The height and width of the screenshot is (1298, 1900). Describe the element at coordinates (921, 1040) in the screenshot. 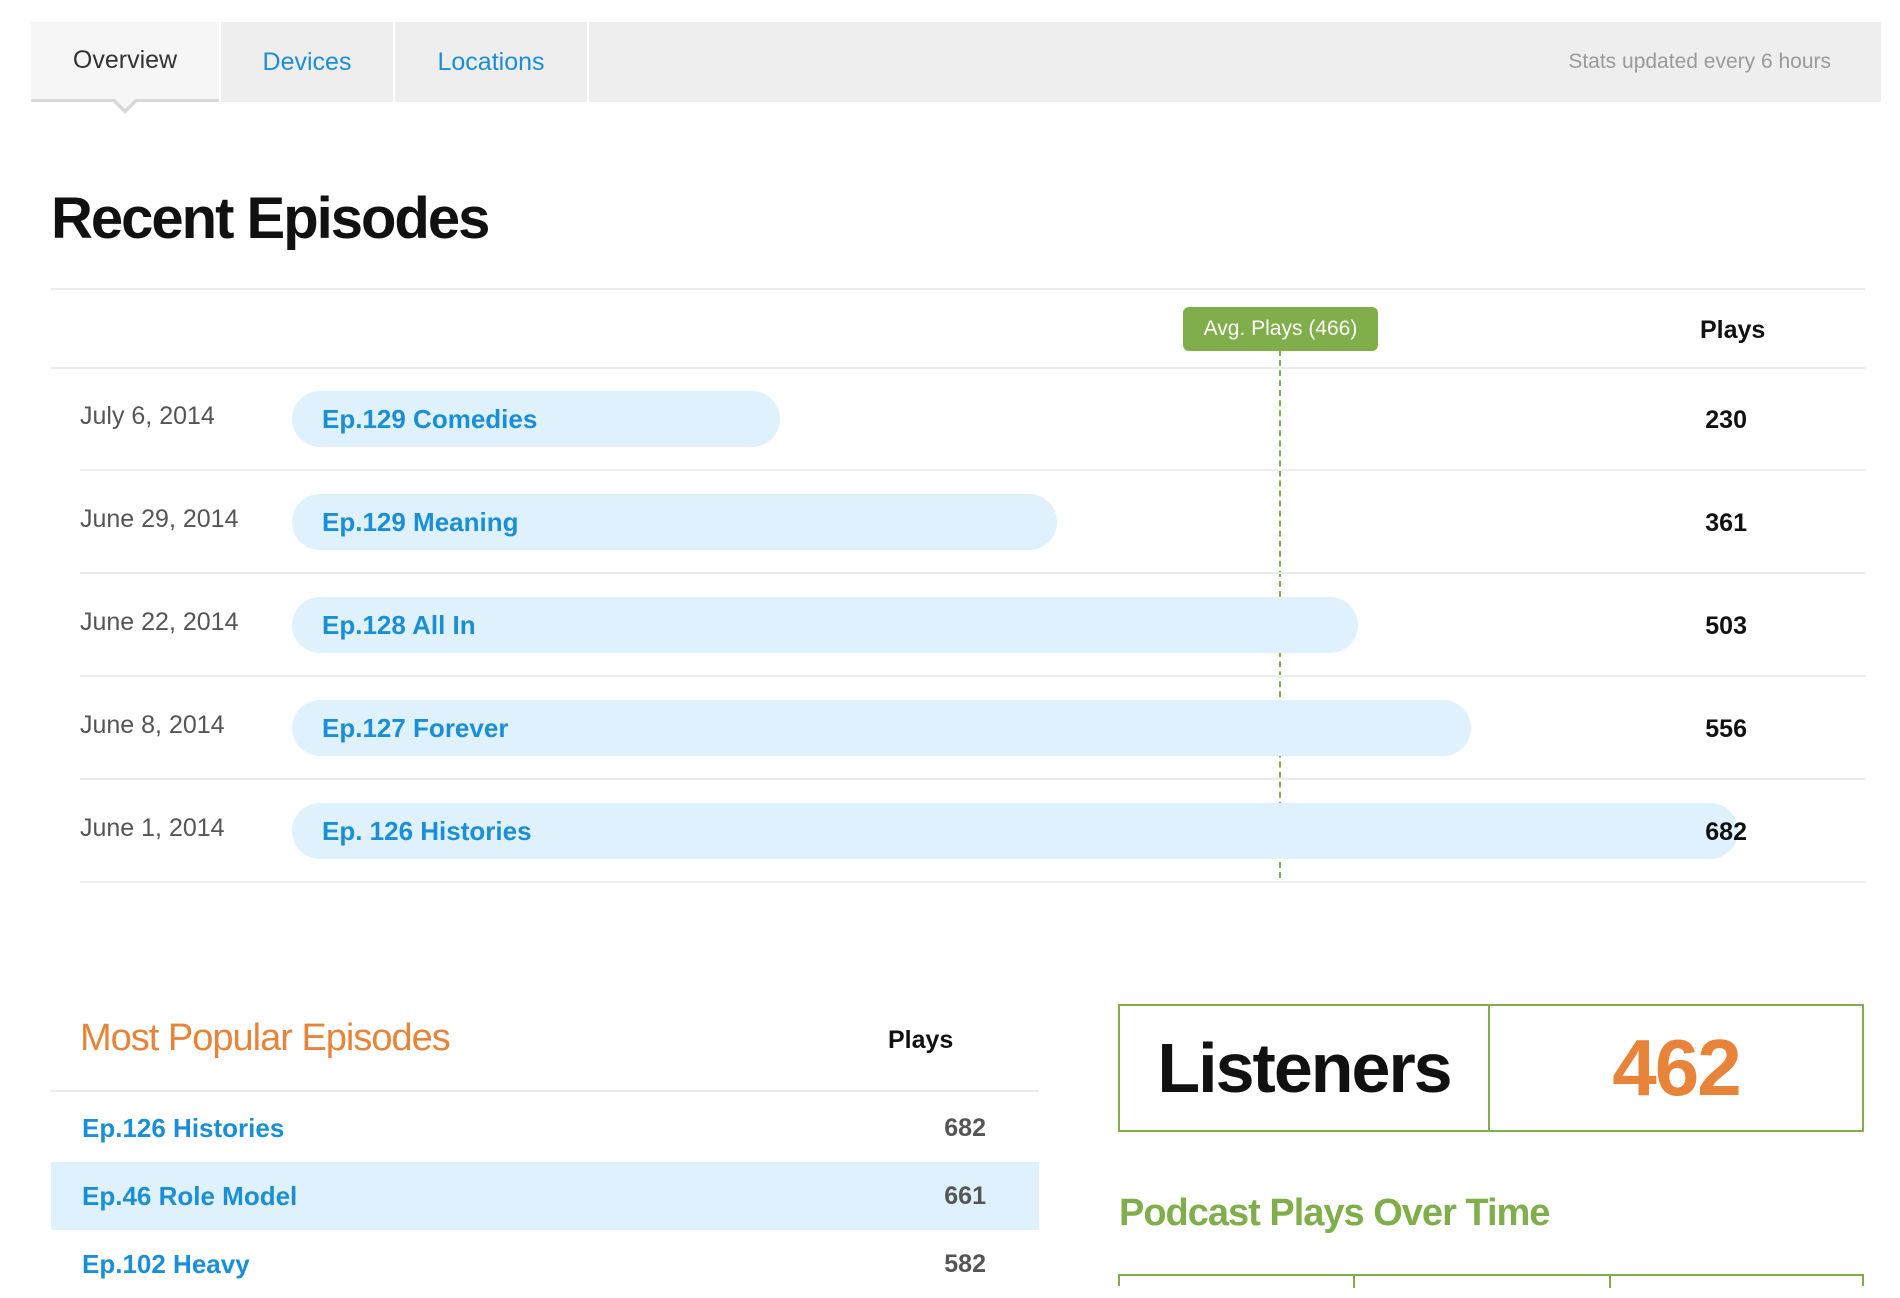

I see `popular-plays-header: Plays` at that location.